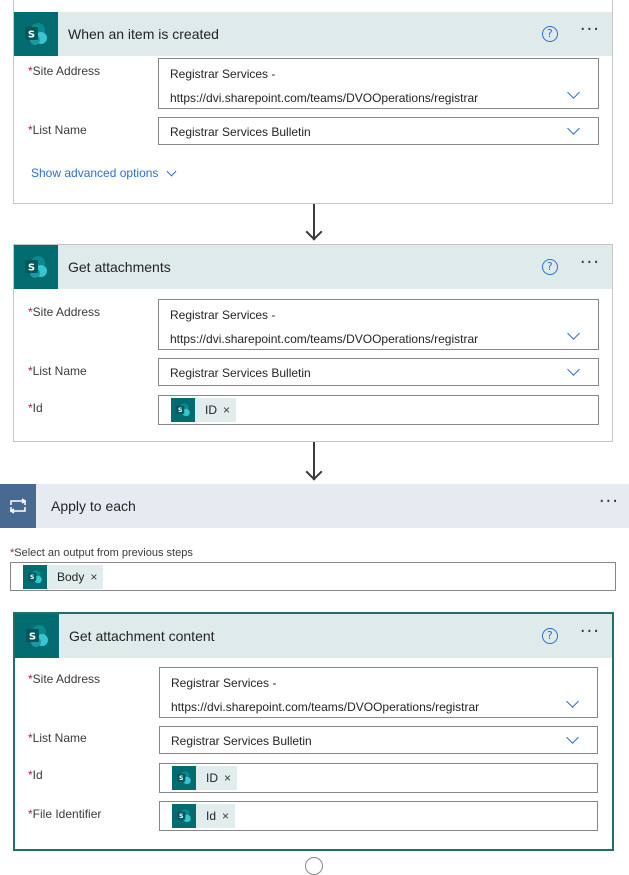 The width and height of the screenshot is (629, 875). Describe the element at coordinates (204, 816) in the screenshot. I see `file-identifier-token: S Id ×` at that location.